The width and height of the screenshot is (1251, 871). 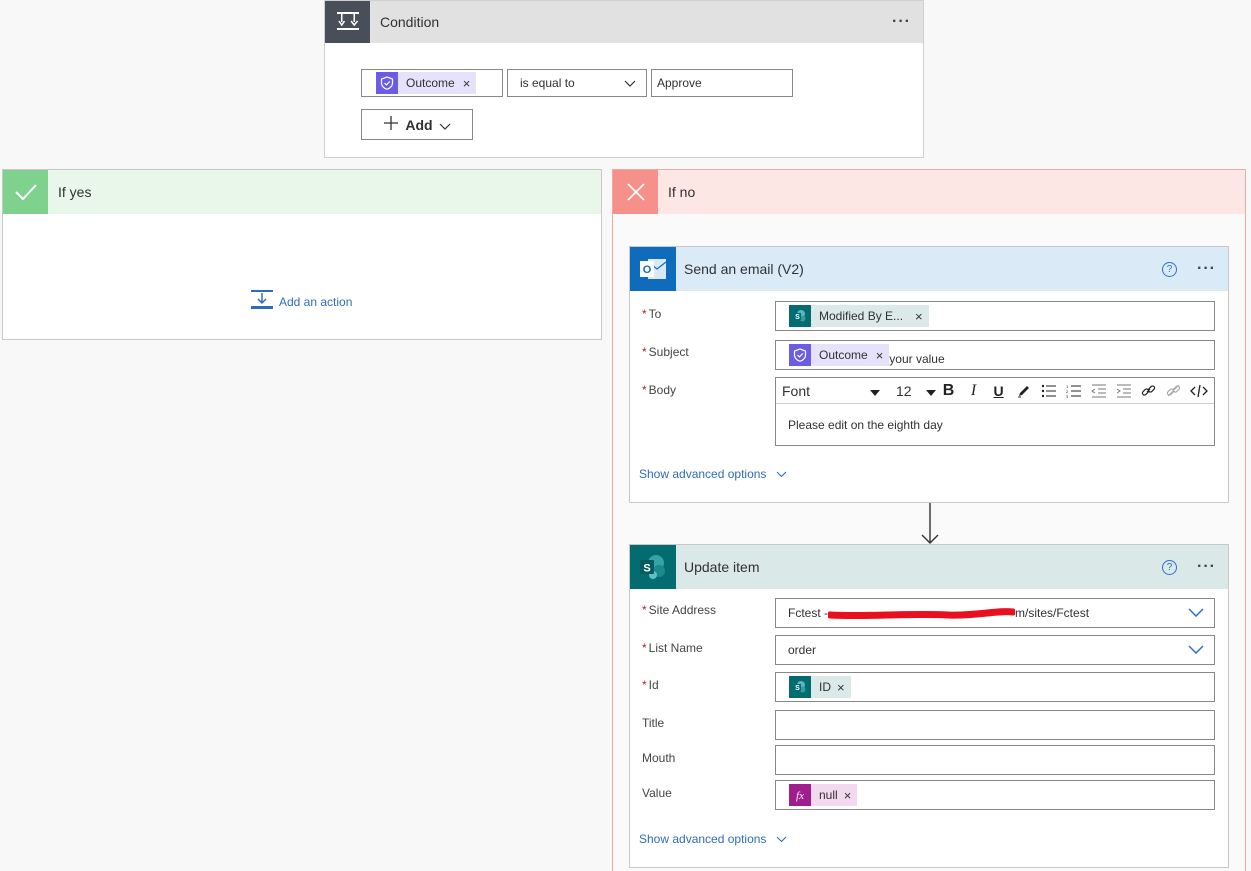 What do you see at coordinates (410, 22) in the screenshot?
I see `condition-title: Condition` at bounding box center [410, 22].